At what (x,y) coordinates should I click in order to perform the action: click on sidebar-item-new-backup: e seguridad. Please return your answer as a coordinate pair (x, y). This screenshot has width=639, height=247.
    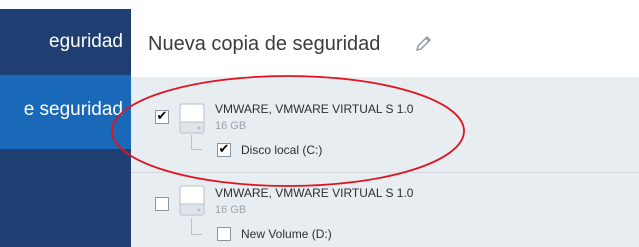
    Looking at the image, I should click on (65, 112).